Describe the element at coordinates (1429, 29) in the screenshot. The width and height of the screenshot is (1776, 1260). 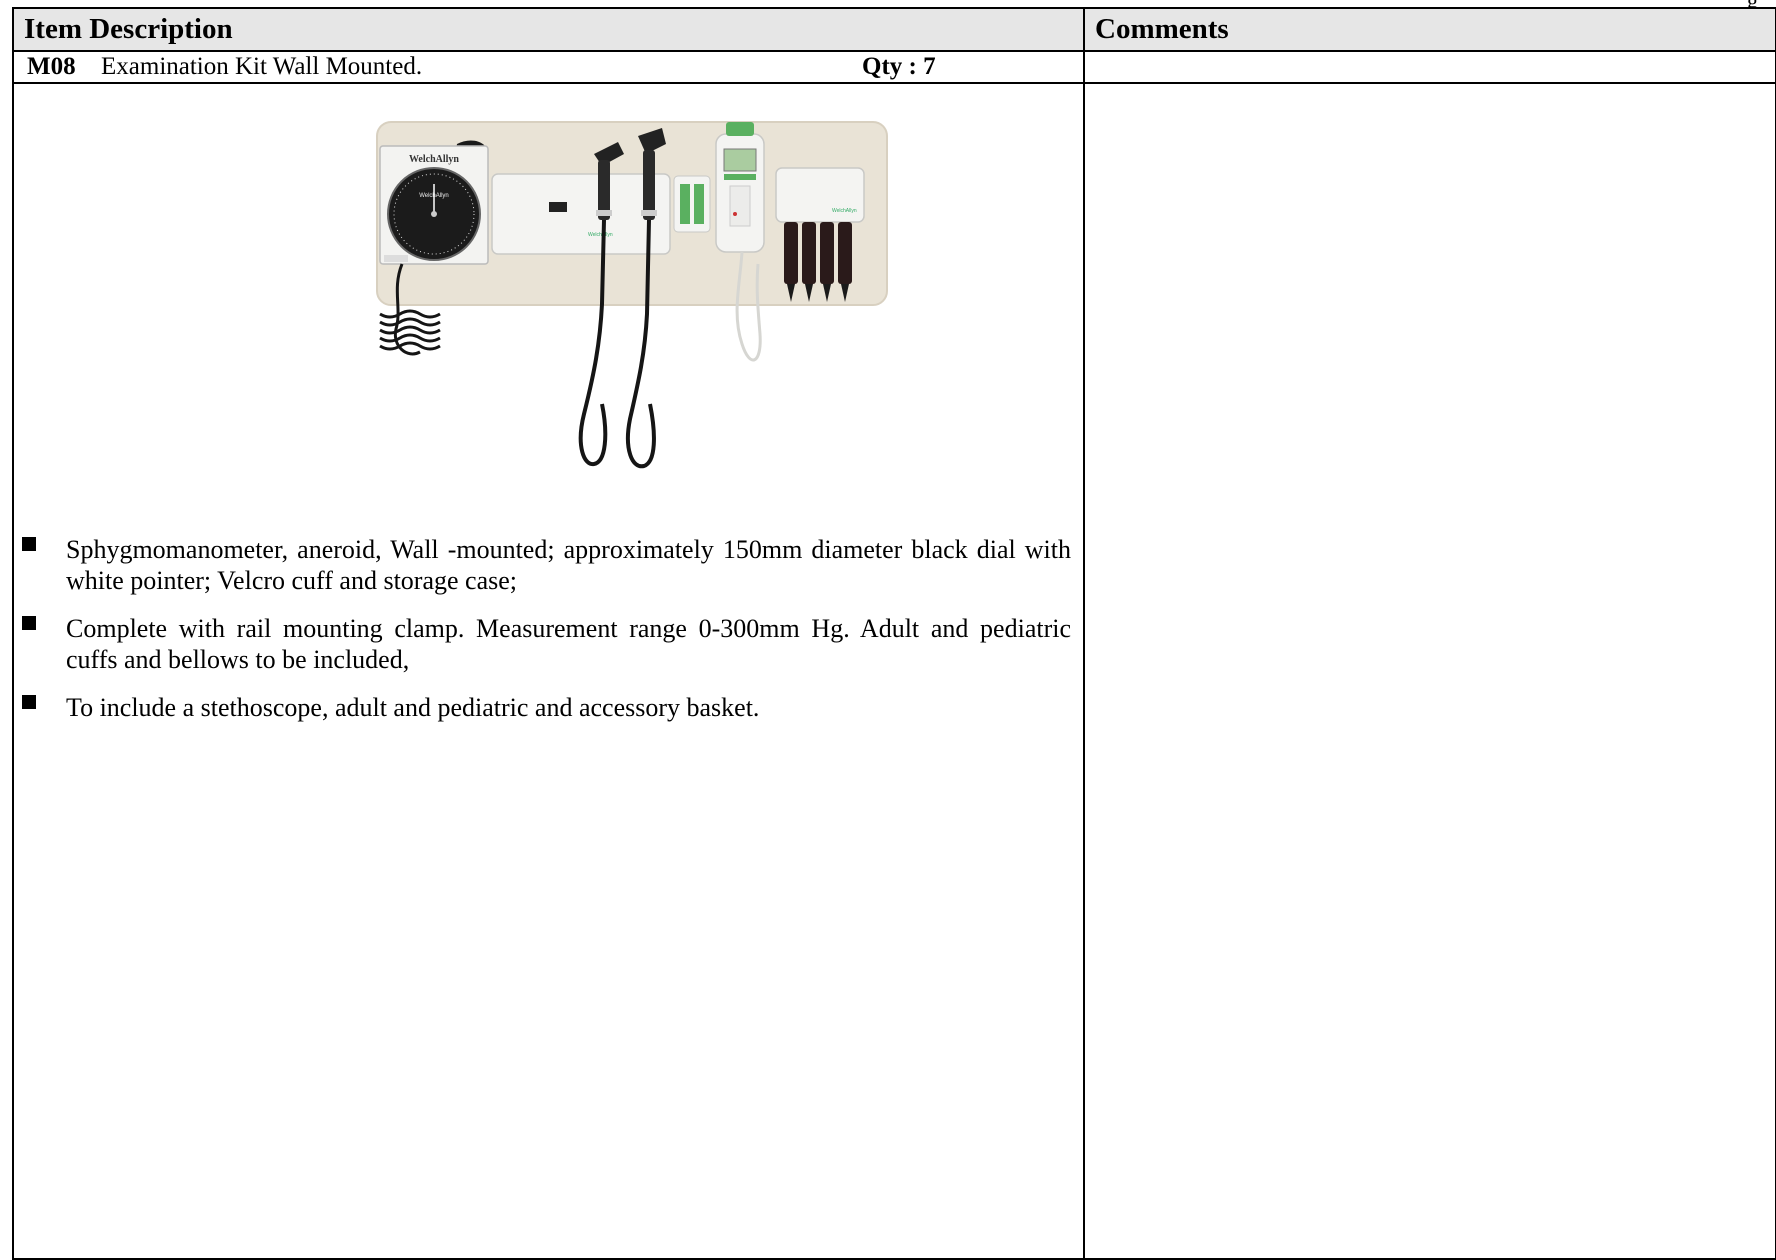
I see `header-comments: Comments` at that location.